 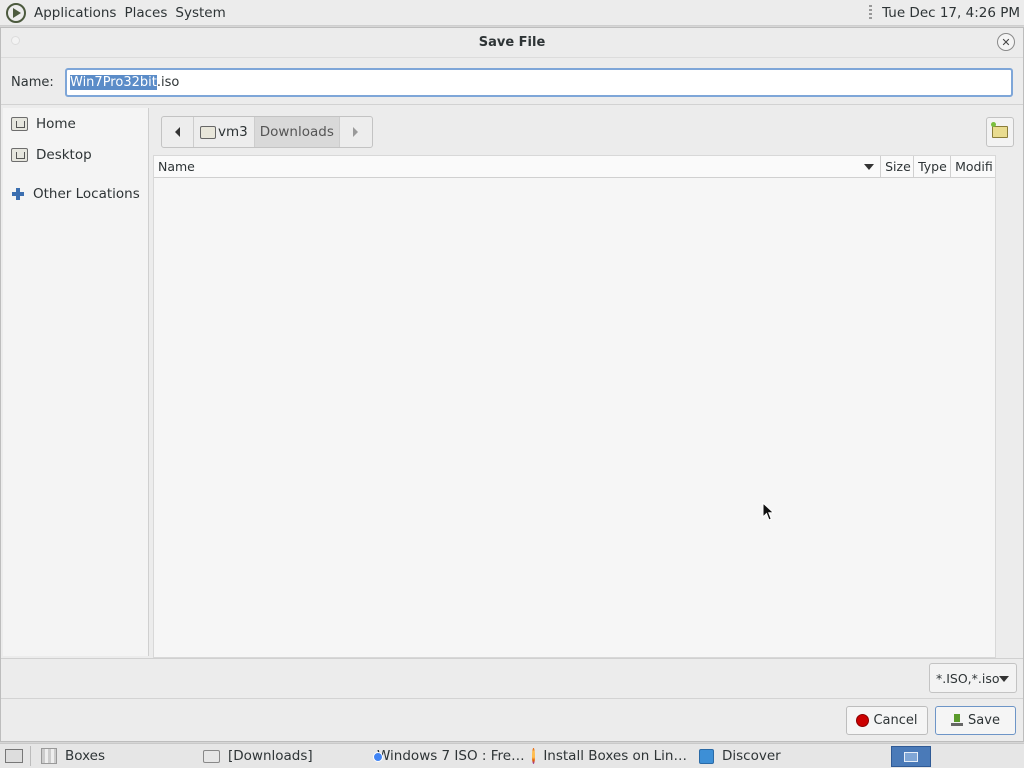 I want to click on name-row: Name: Win7Pro32bit .iso, so click(x=512, y=82).